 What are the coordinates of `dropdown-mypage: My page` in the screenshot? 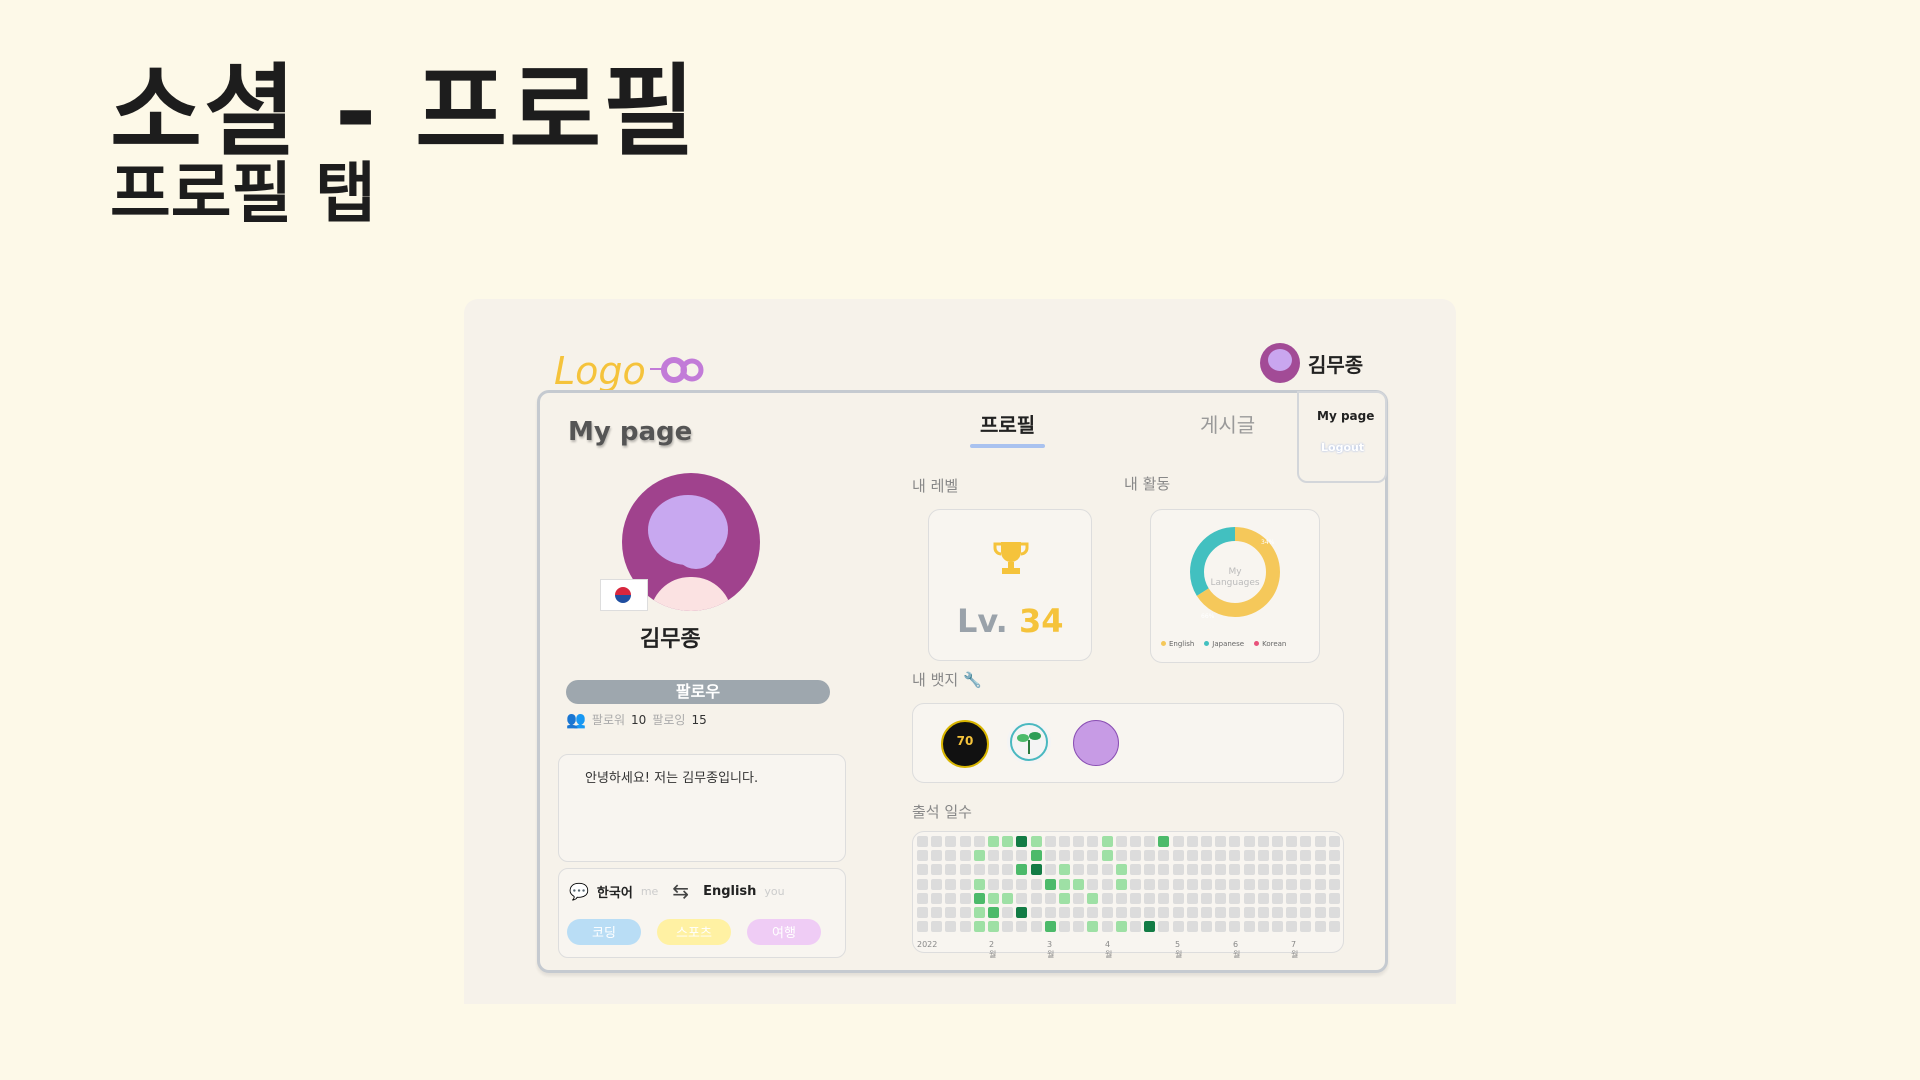 It's located at (1345, 416).